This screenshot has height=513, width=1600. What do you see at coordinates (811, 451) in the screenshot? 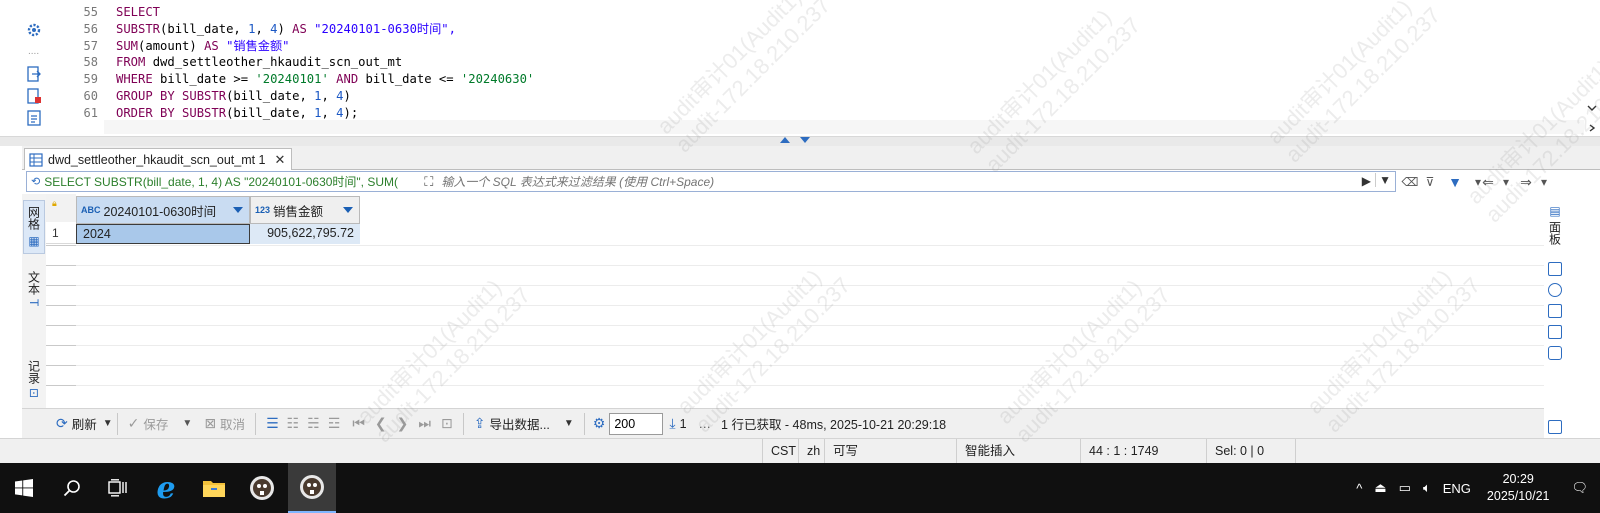
I see `locale-status: zh` at bounding box center [811, 451].